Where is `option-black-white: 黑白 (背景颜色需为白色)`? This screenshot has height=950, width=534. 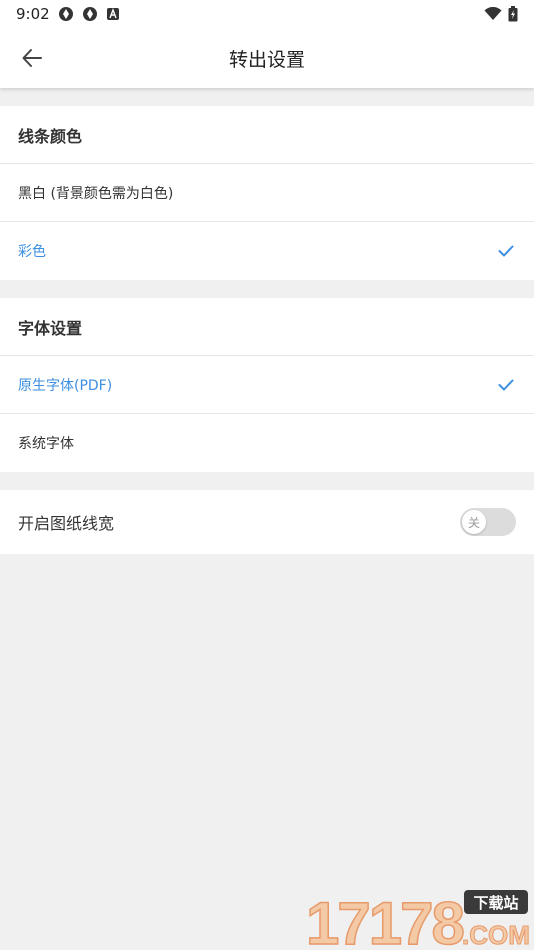
option-black-white: 黑白 (背景颜色需为白色) is located at coordinates (267, 193).